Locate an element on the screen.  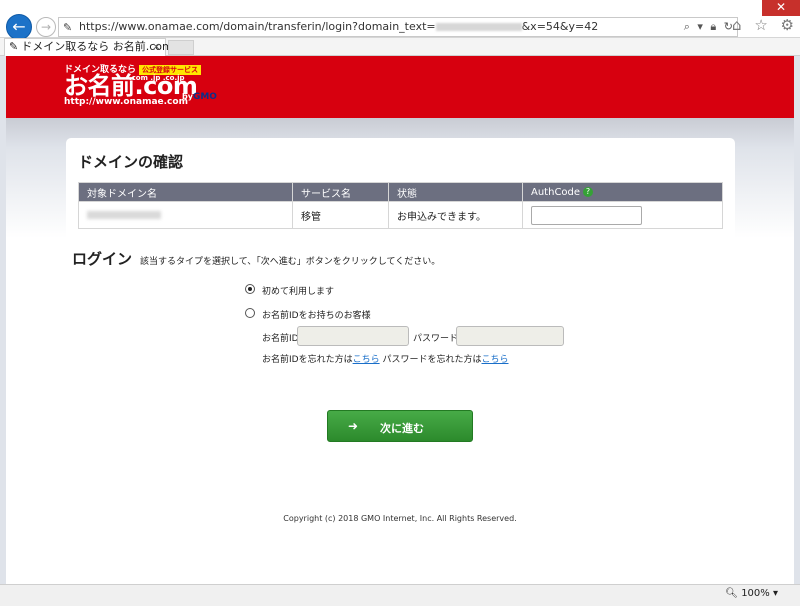
radio-new-user is located at coordinates (250, 289).